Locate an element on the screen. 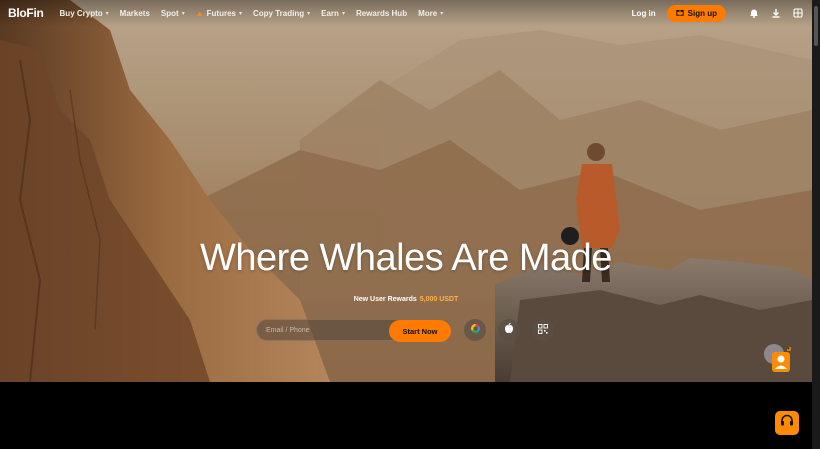 The height and width of the screenshot is (449, 820). apple-icon is located at coordinates (509, 330).